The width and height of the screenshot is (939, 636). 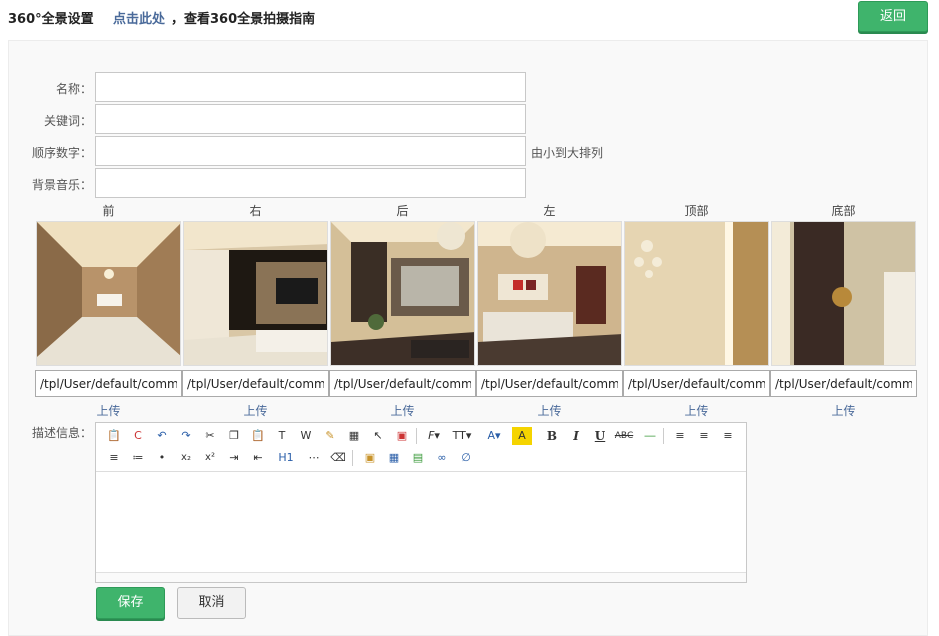 I want to click on image-icon: ▤, so click(x=418, y=458).